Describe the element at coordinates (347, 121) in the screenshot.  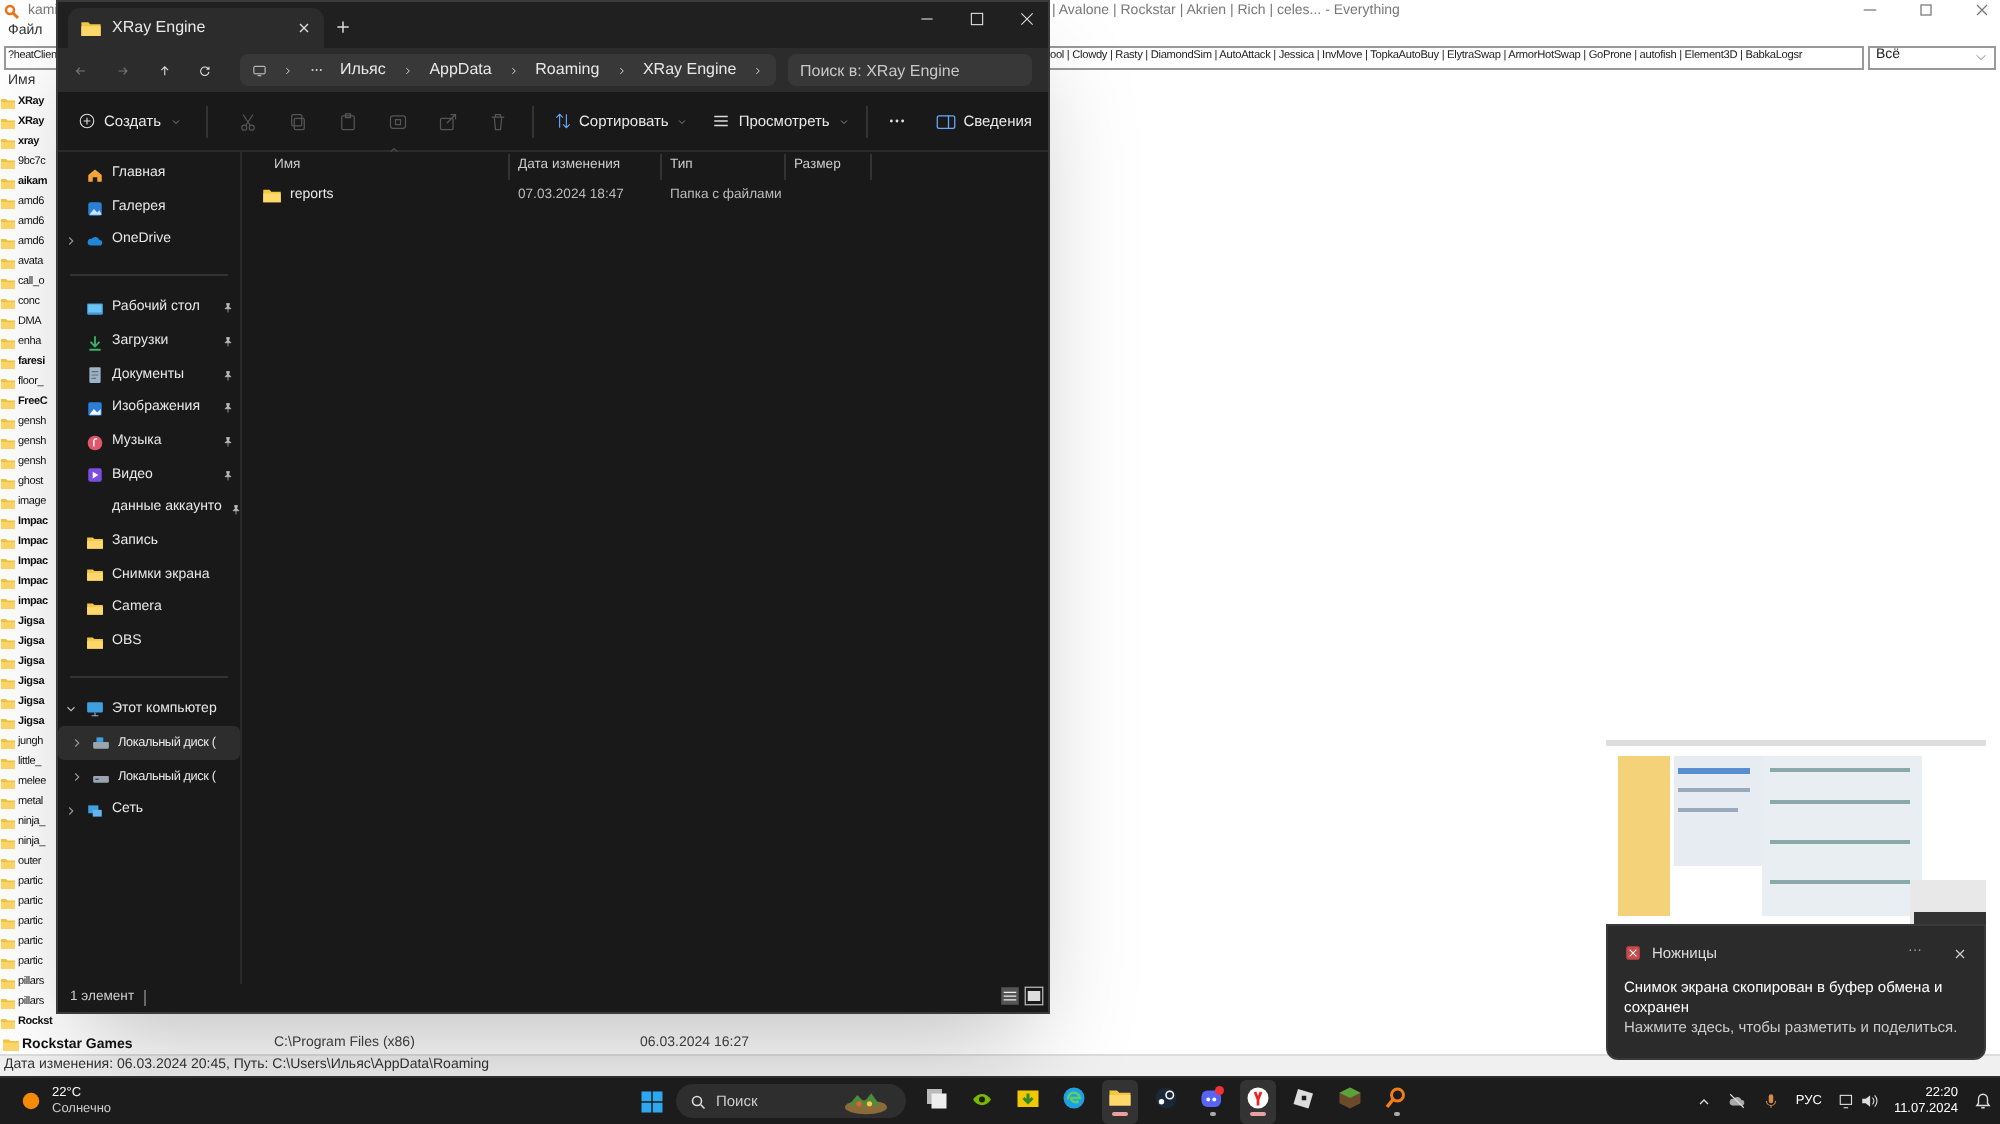
I see `clipboard-icon` at that location.